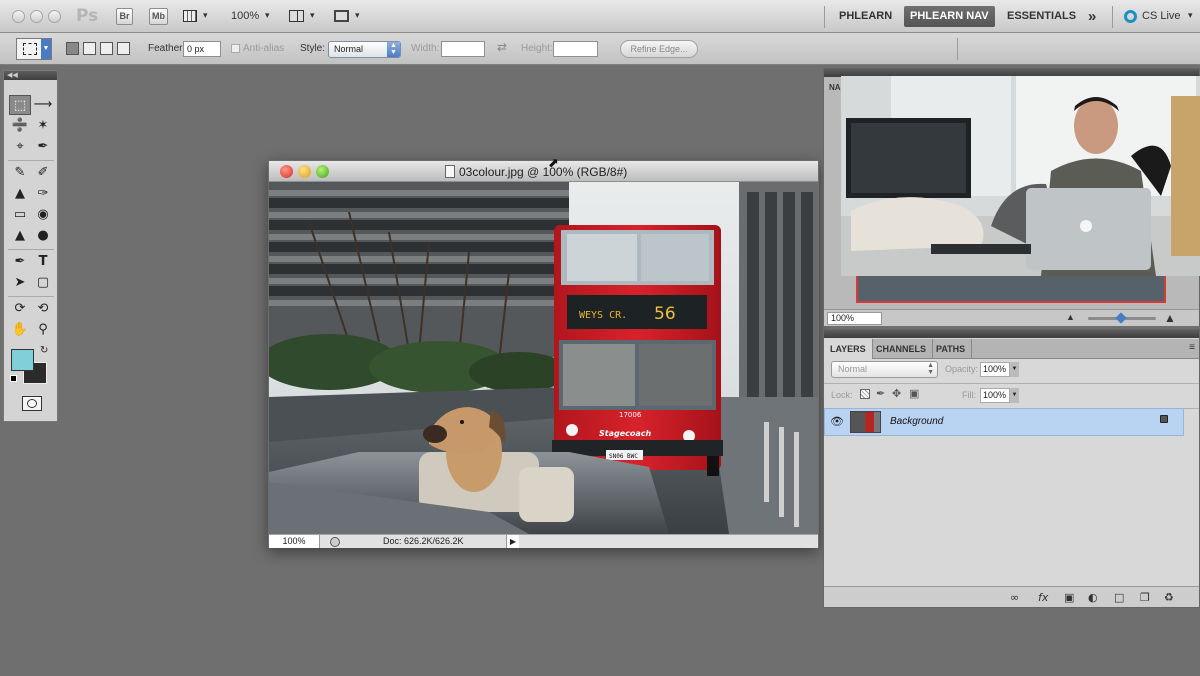  I want to click on workspace-phlearn-nav: PHLEARN NAV, so click(949, 16).